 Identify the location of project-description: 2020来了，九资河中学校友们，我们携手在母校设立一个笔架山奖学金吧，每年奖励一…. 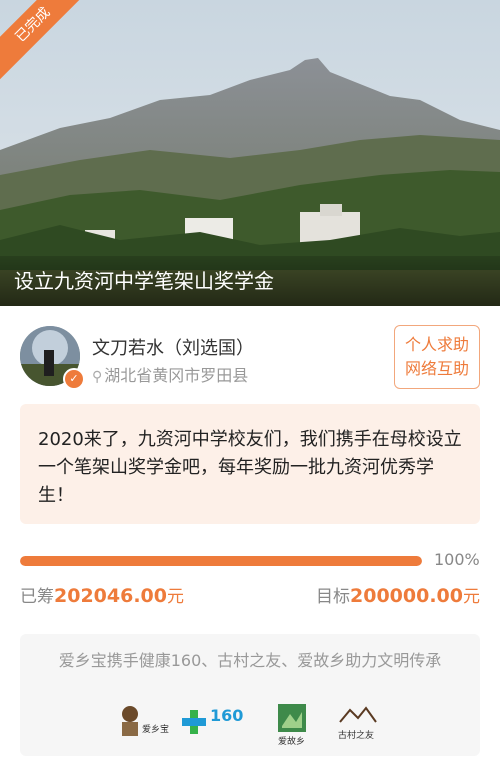
(250, 464).